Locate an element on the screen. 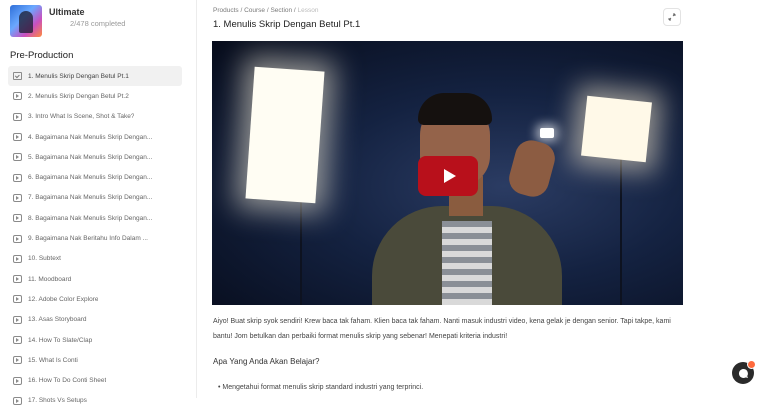 This screenshot has height=411, width=758. breadcrumb: Products / Course / Section / Lesson is located at coordinates (266, 10).